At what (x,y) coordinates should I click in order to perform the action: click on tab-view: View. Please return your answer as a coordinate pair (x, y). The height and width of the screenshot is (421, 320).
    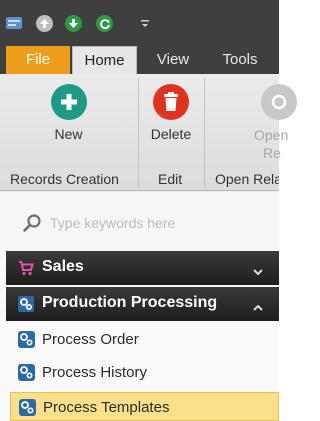
    Looking at the image, I should click on (173, 60).